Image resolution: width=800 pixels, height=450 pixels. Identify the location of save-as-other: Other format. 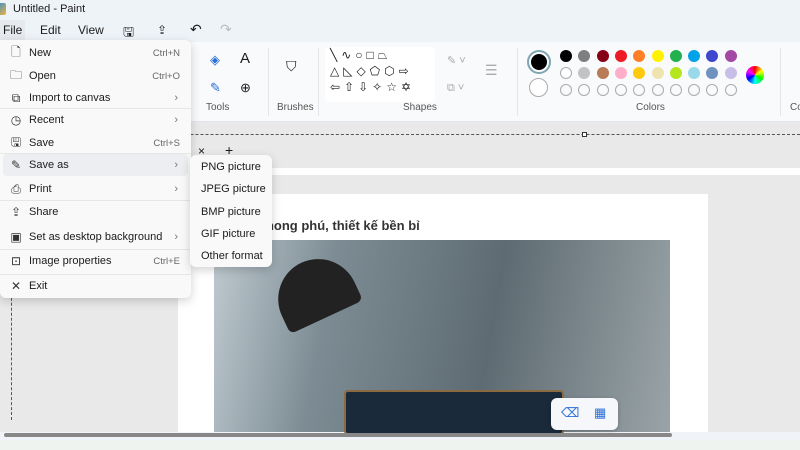
(232, 256).